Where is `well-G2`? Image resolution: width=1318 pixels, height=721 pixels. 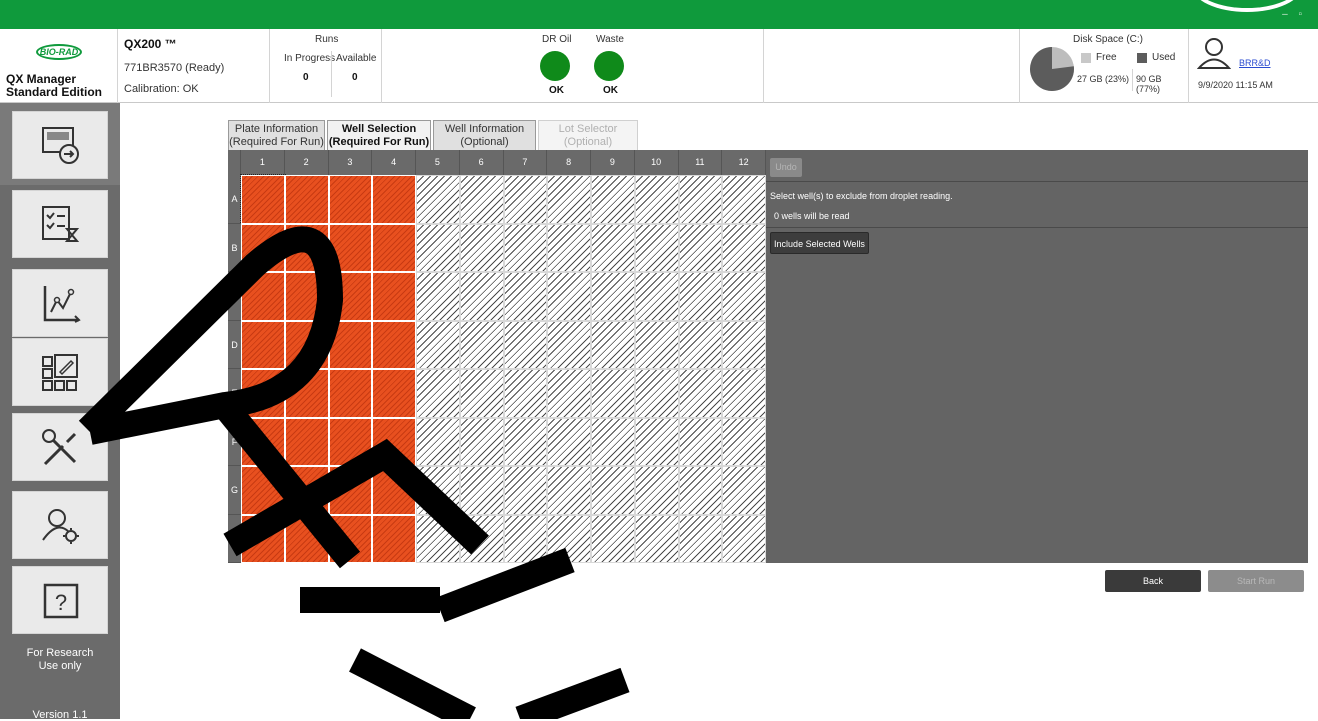 well-G2 is located at coordinates (306, 490).